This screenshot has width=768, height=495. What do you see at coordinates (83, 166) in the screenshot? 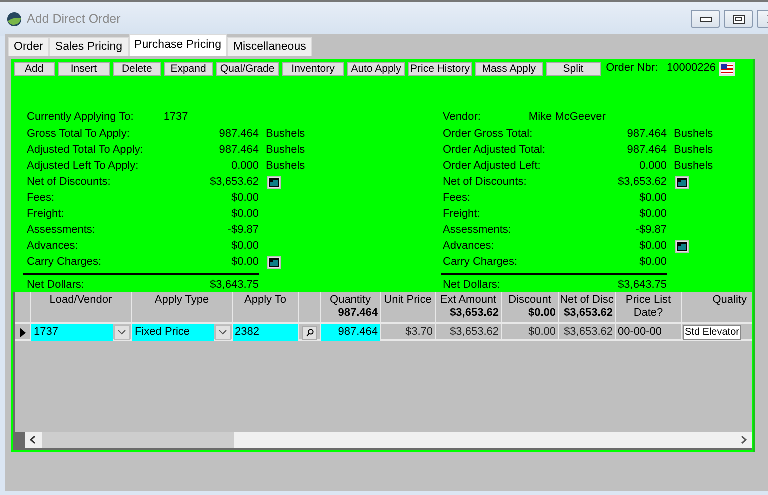
I see `field-label: Adjusted Left To Apply:` at bounding box center [83, 166].